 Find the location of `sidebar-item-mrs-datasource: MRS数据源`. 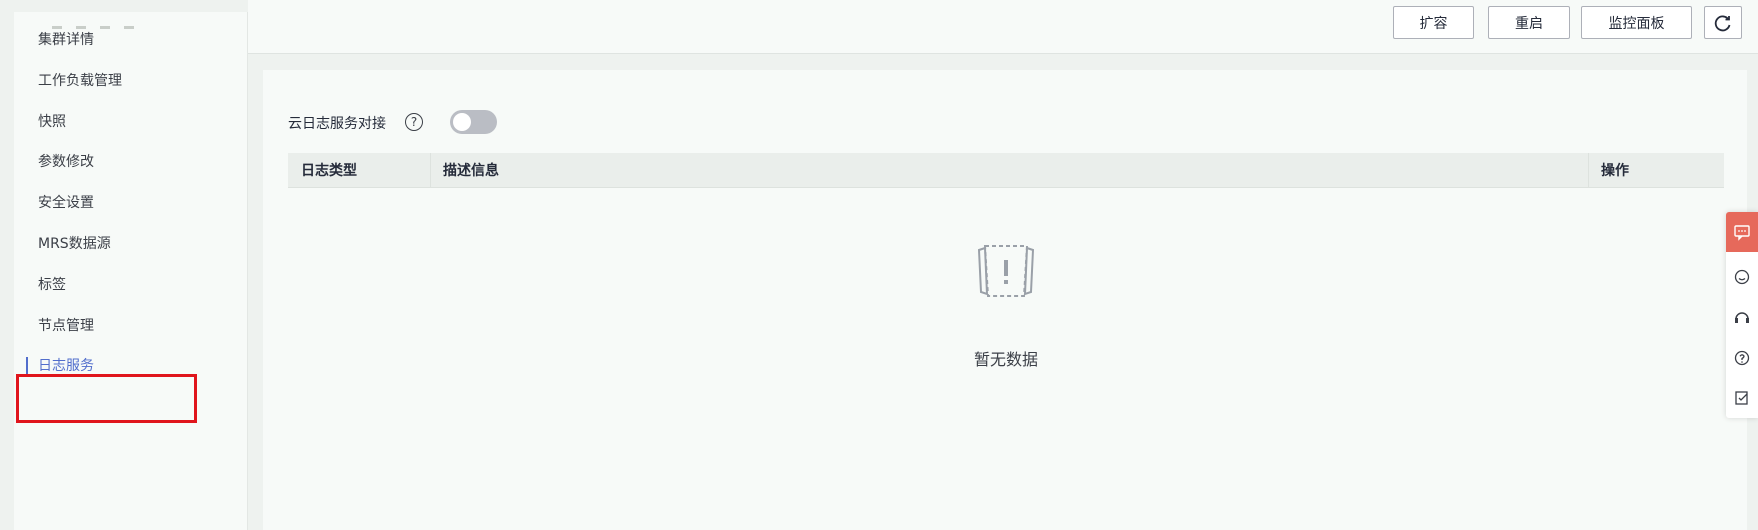

sidebar-item-mrs-datasource: MRS数据源 is located at coordinates (130, 243).